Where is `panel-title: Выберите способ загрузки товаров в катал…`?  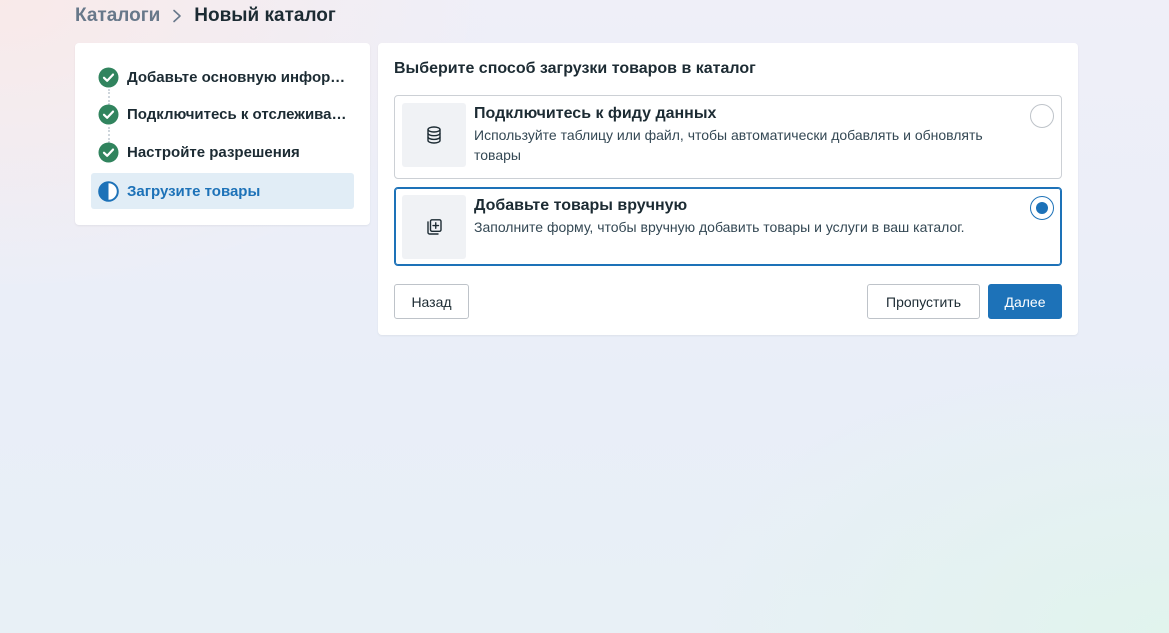
panel-title: Выберите способ загрузки товаров в катал… is located at coordinates (575, 68).